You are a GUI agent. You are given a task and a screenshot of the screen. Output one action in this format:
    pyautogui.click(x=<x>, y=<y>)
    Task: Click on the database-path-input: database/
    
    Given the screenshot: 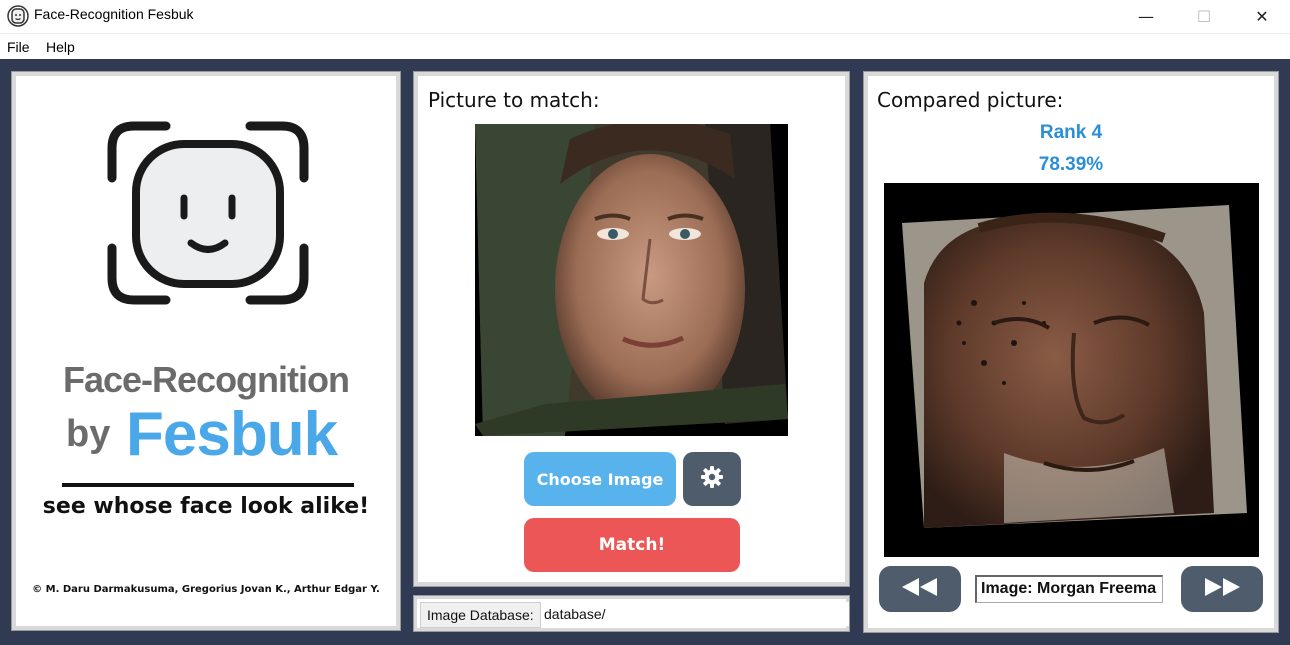 What is the action you would take?
    pyautogui.click(x=695, y=614)
    